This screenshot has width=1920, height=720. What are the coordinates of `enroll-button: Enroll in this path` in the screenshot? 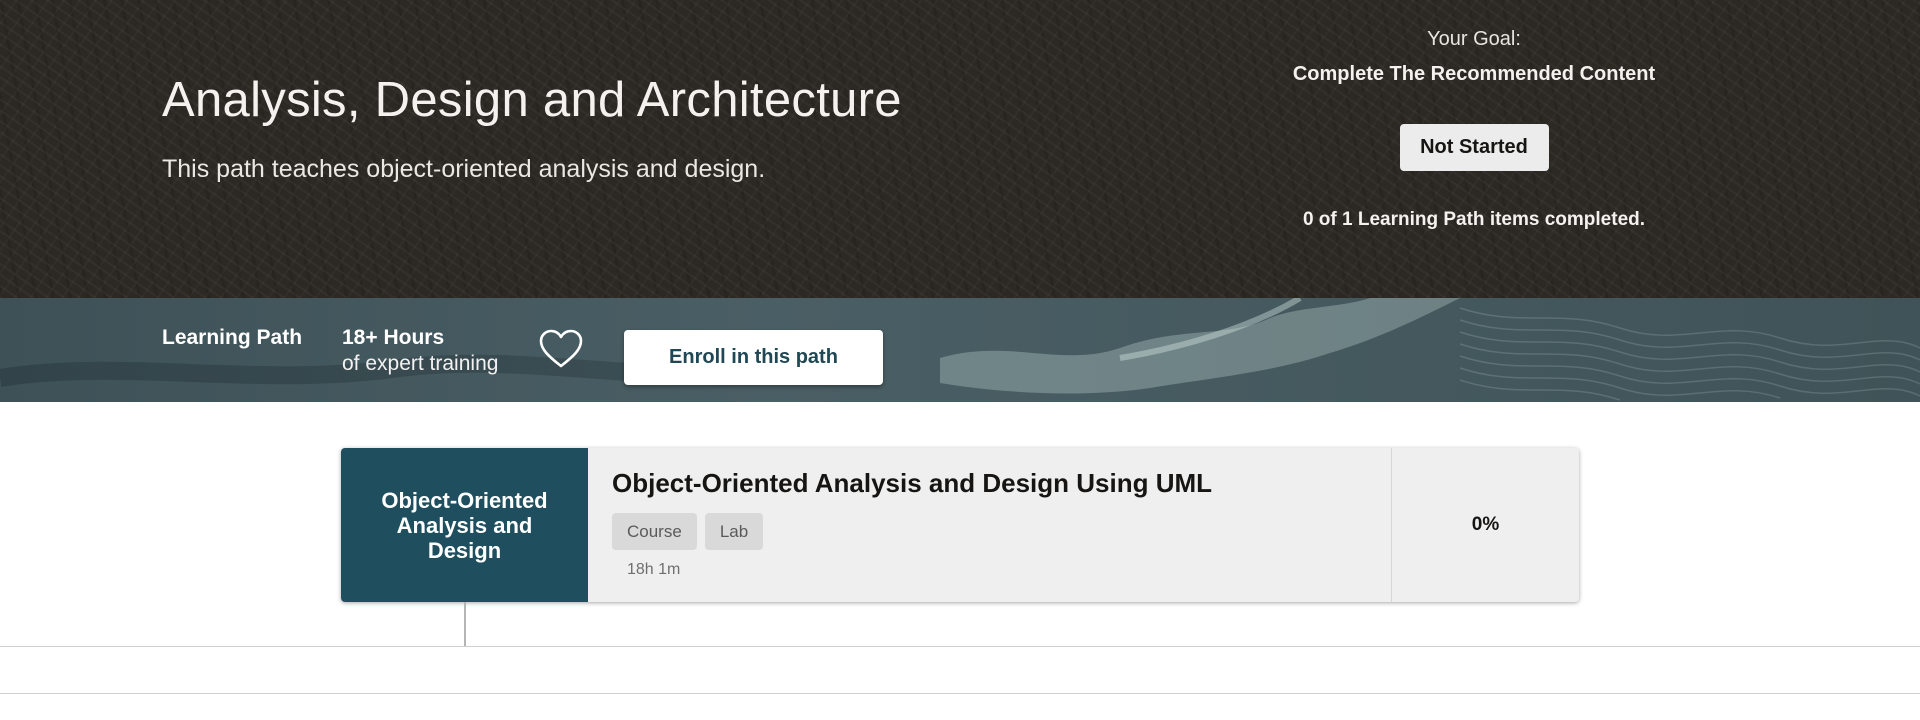 It's located at (753, 357).